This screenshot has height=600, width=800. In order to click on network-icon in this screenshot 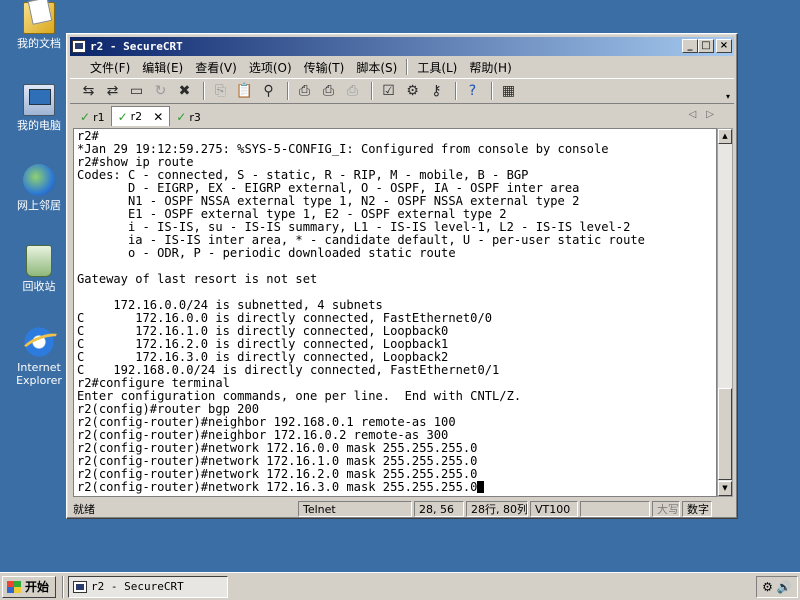, I will do `click(39, 180)`.